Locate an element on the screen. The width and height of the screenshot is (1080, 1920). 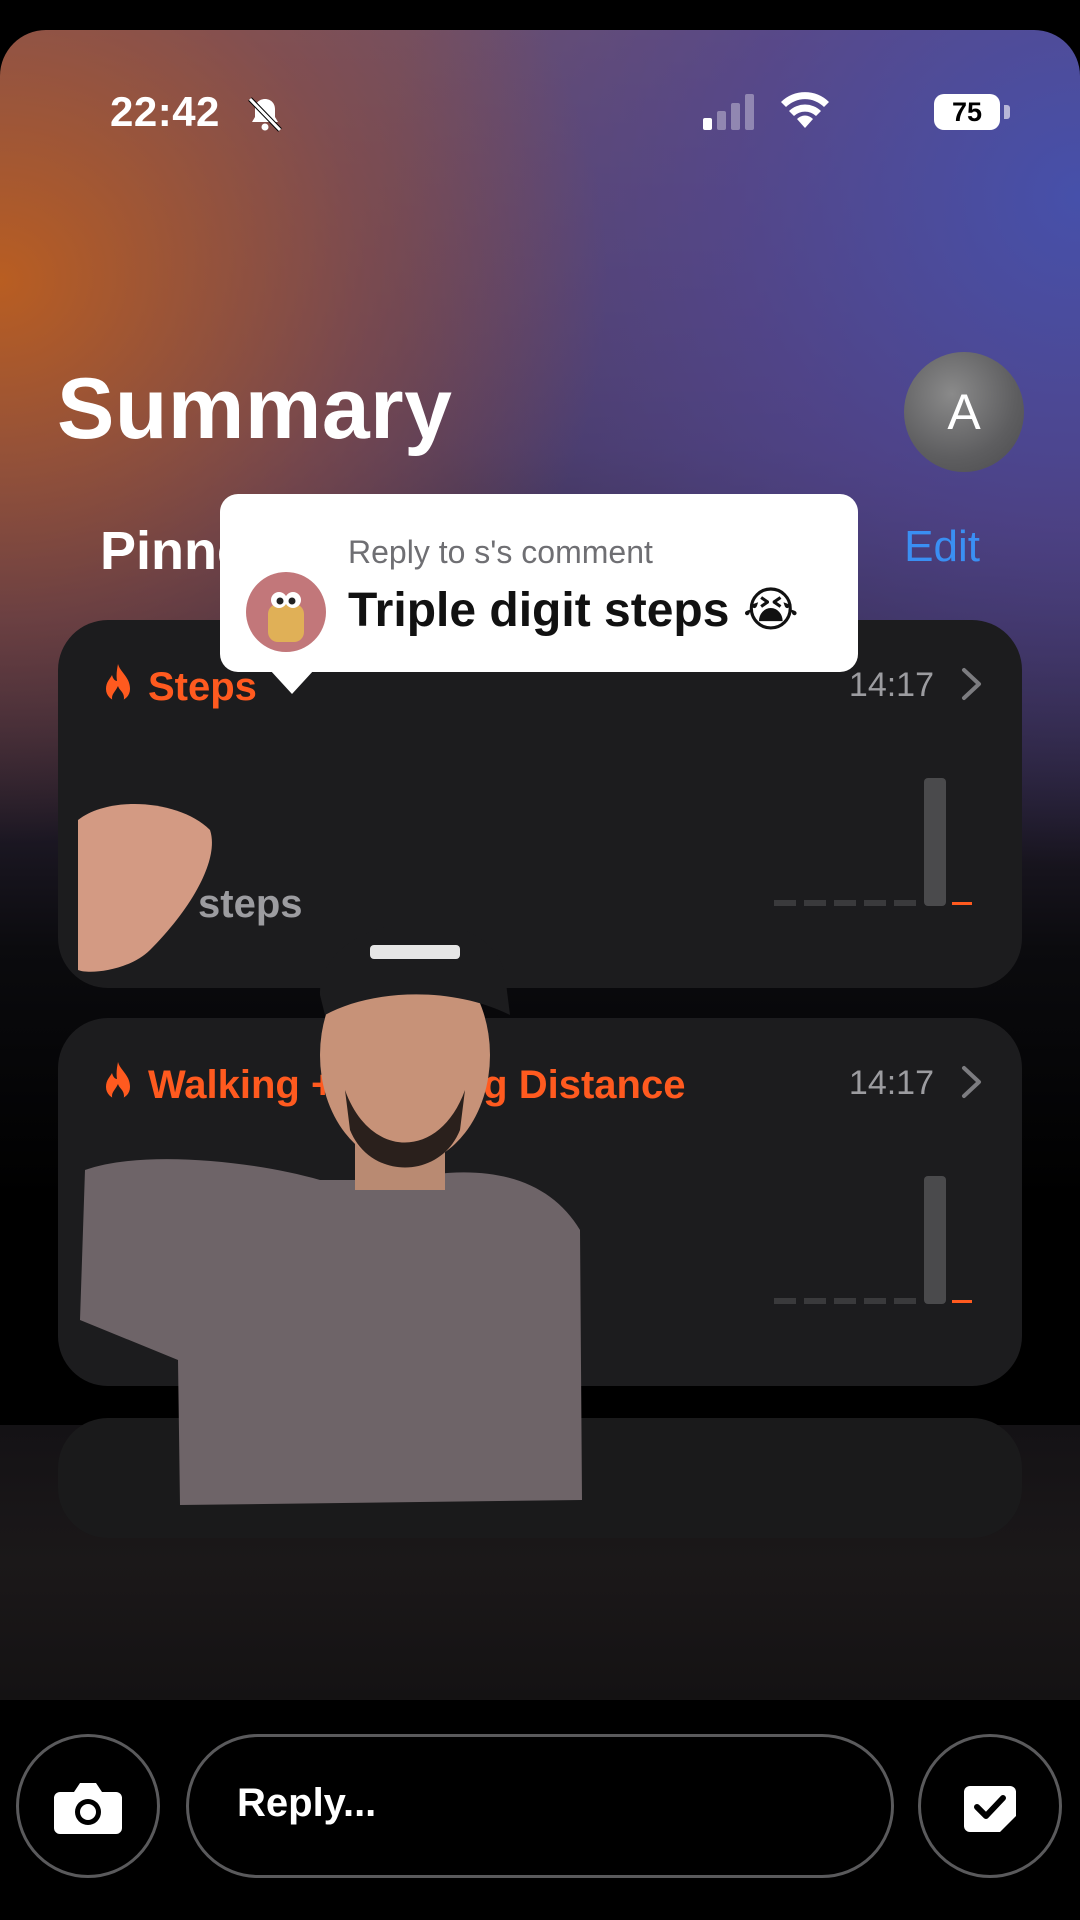
profile-avatar: A is located at coordinates (964, 412).